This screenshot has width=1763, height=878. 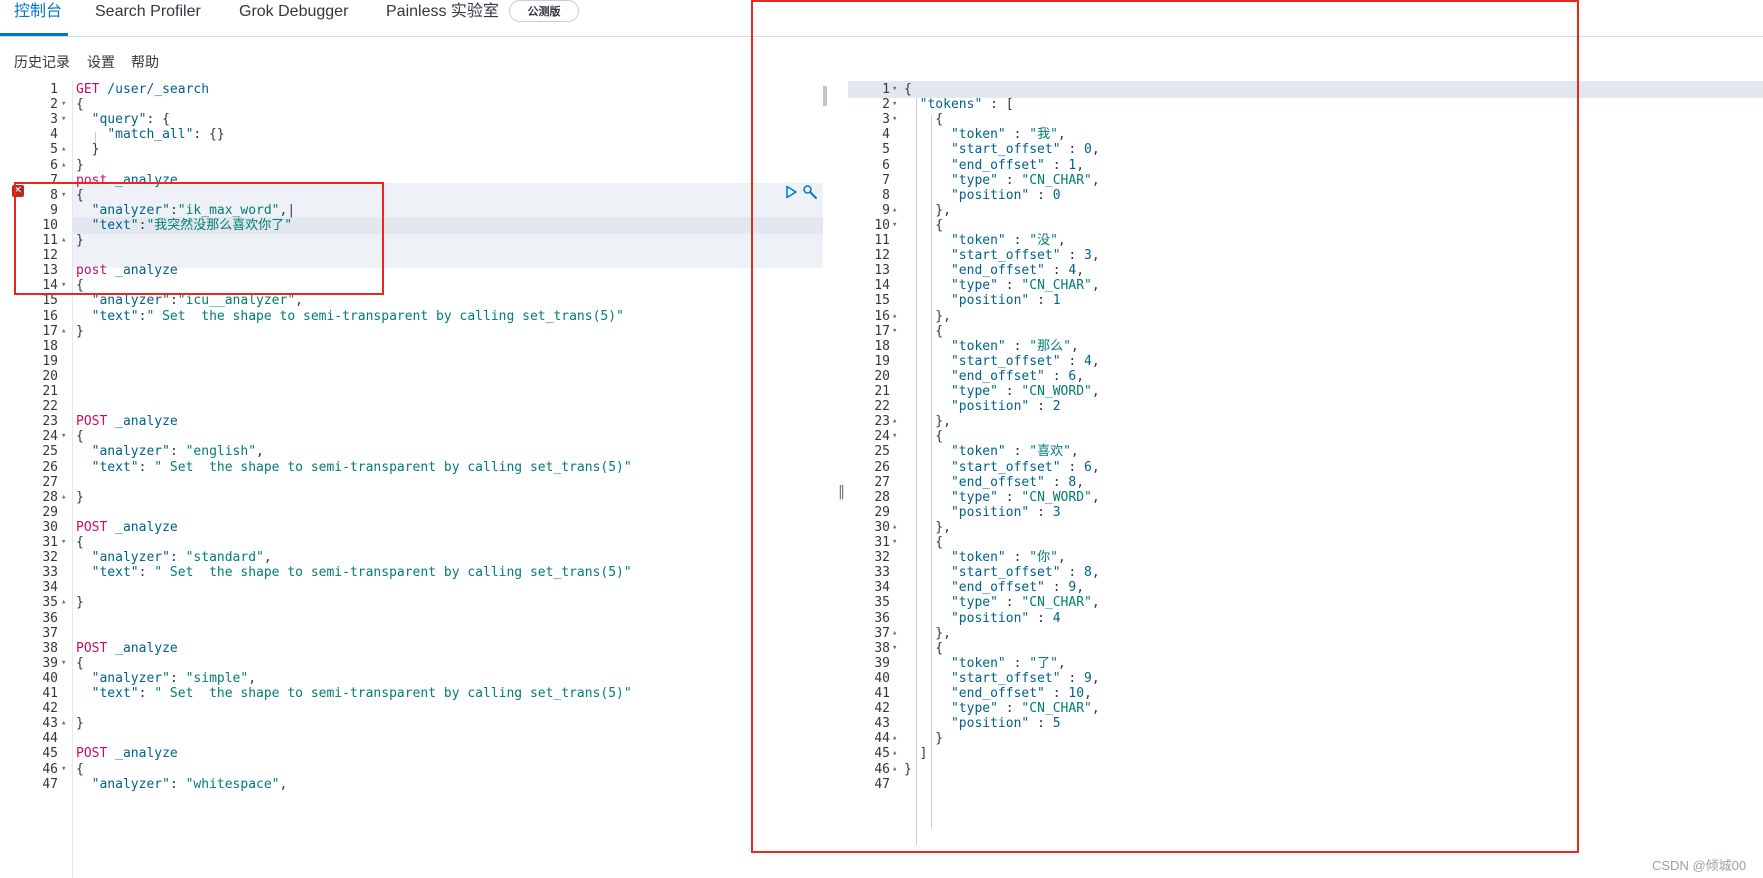 What do you see at coordinates (42, 62) in the screenshot?
I see `menu-history: 历史记录` at bounding box center [42, 62].